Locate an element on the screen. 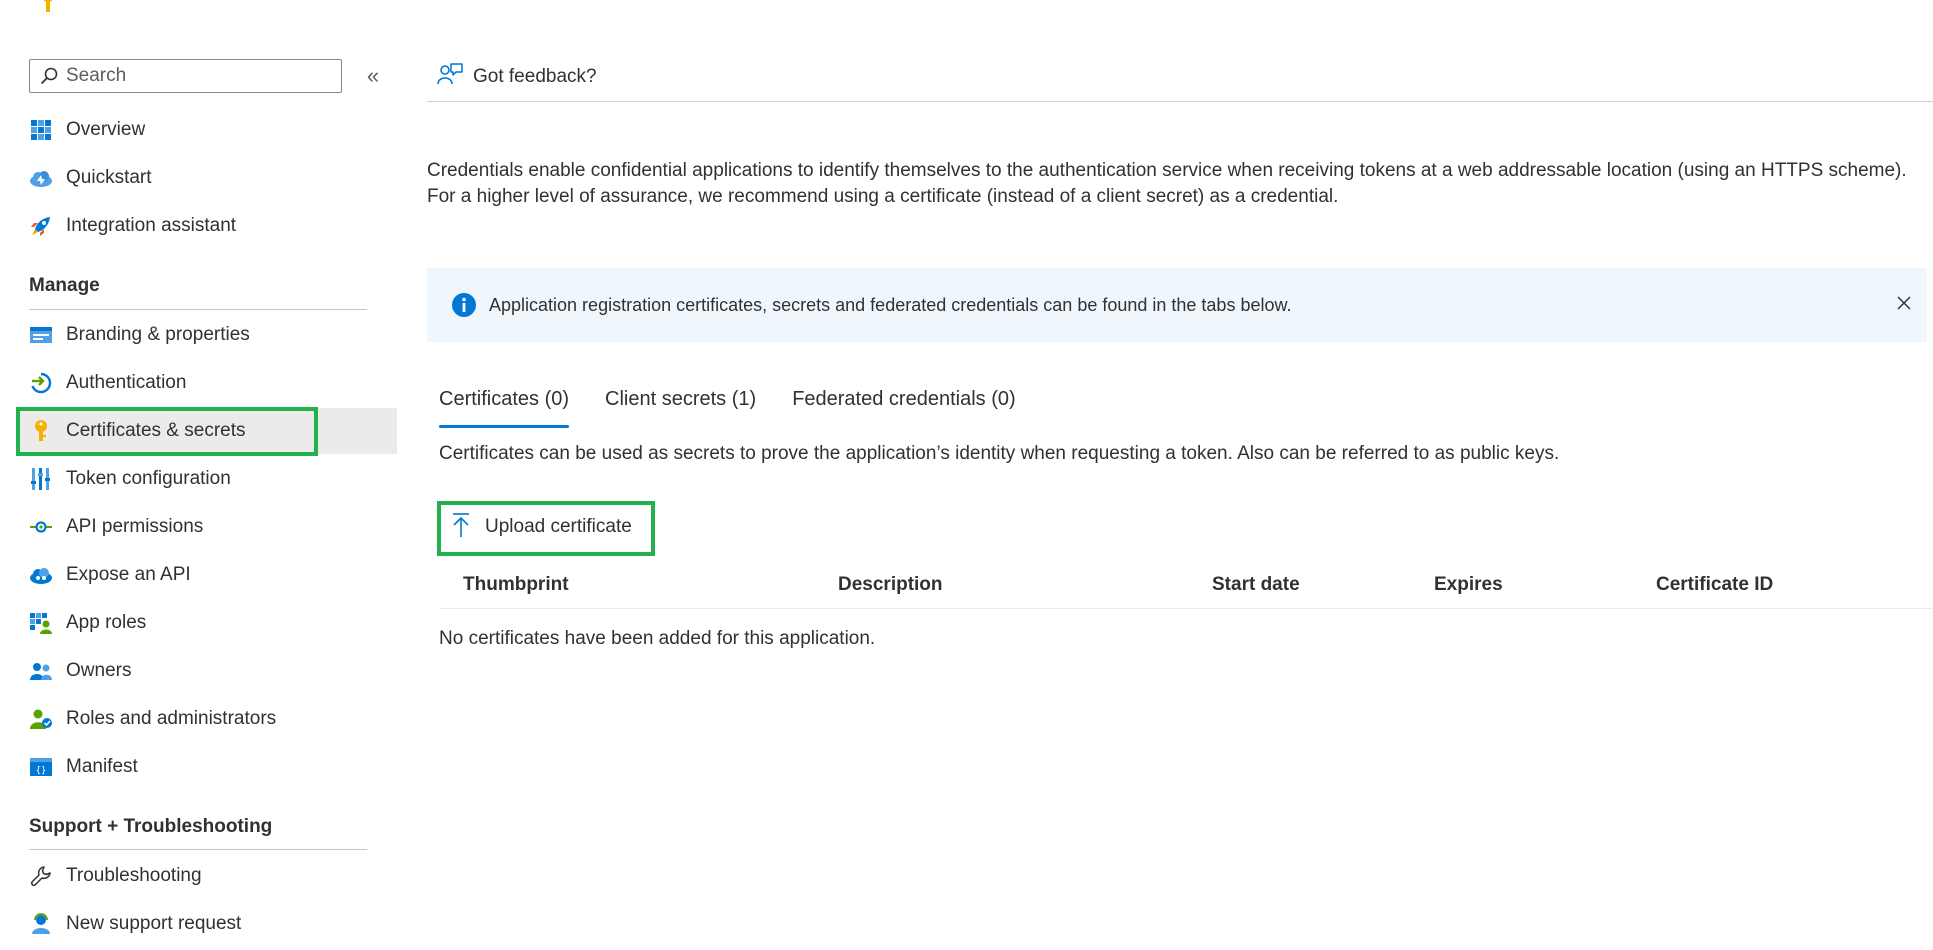 Image resolution: width=1933 pixels, height=950 pixels. search-icon is located at coordinates (49, 76).